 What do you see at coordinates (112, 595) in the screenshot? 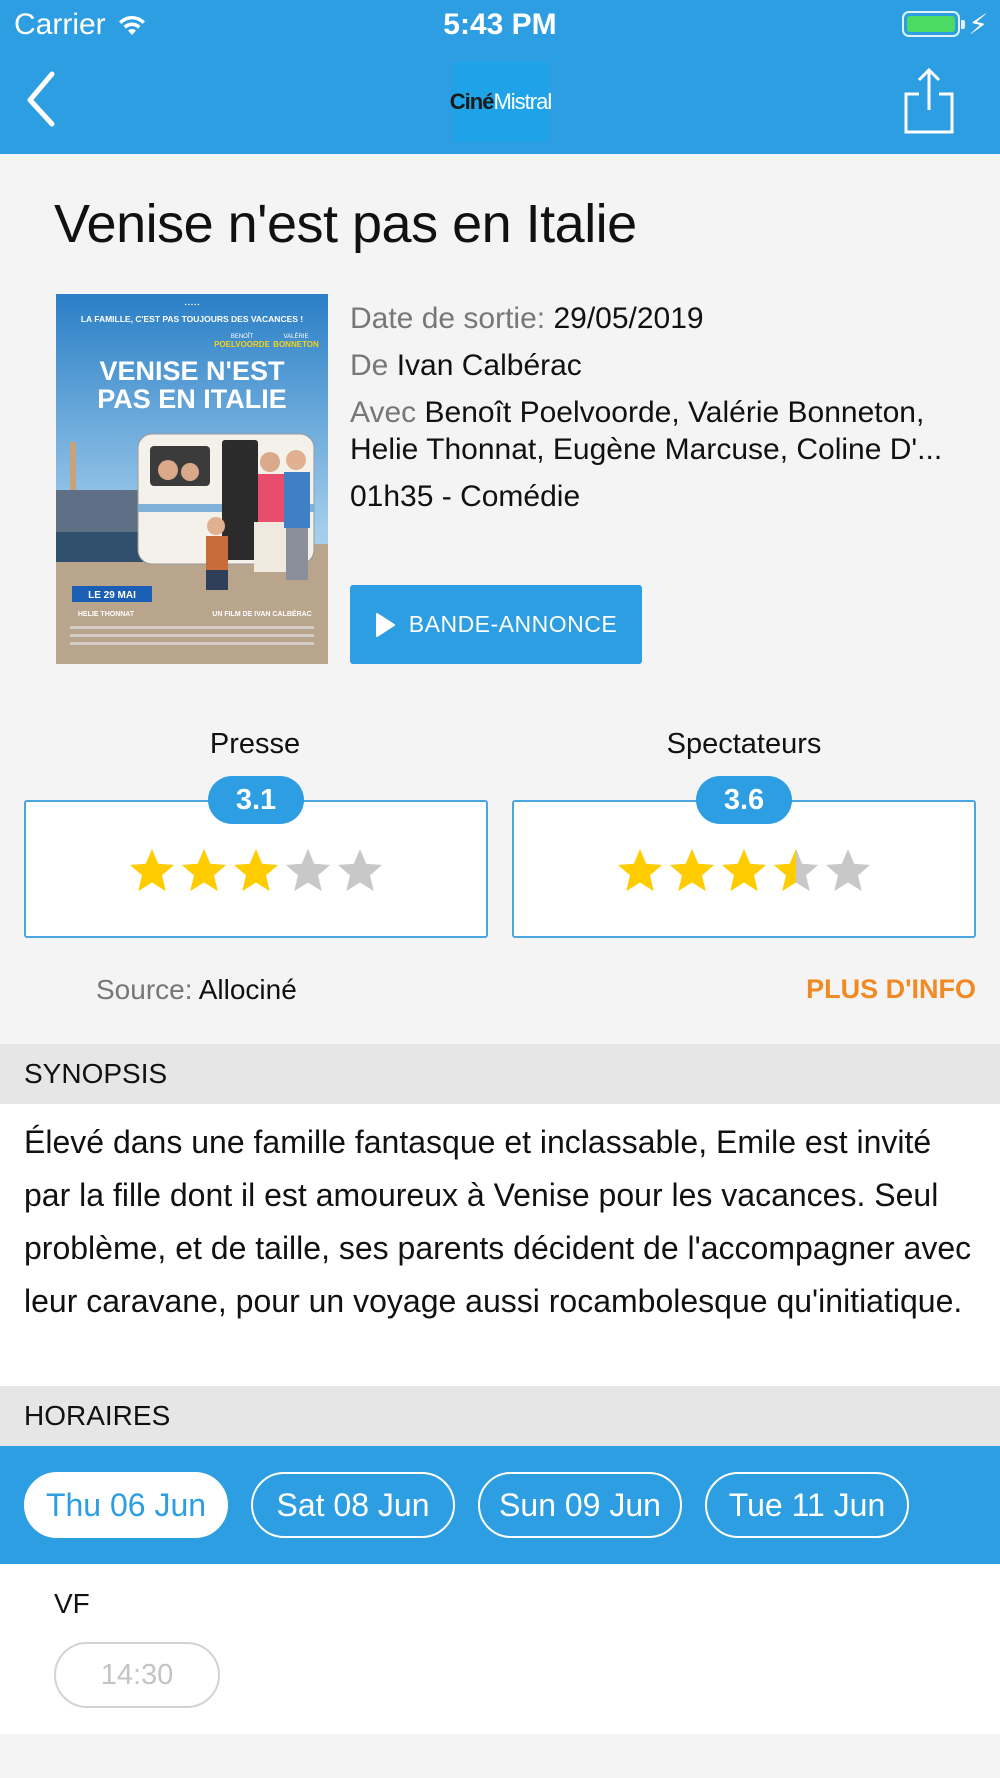
I see `svg-text: LE 29 MAI` at bounding box center [112, 595].